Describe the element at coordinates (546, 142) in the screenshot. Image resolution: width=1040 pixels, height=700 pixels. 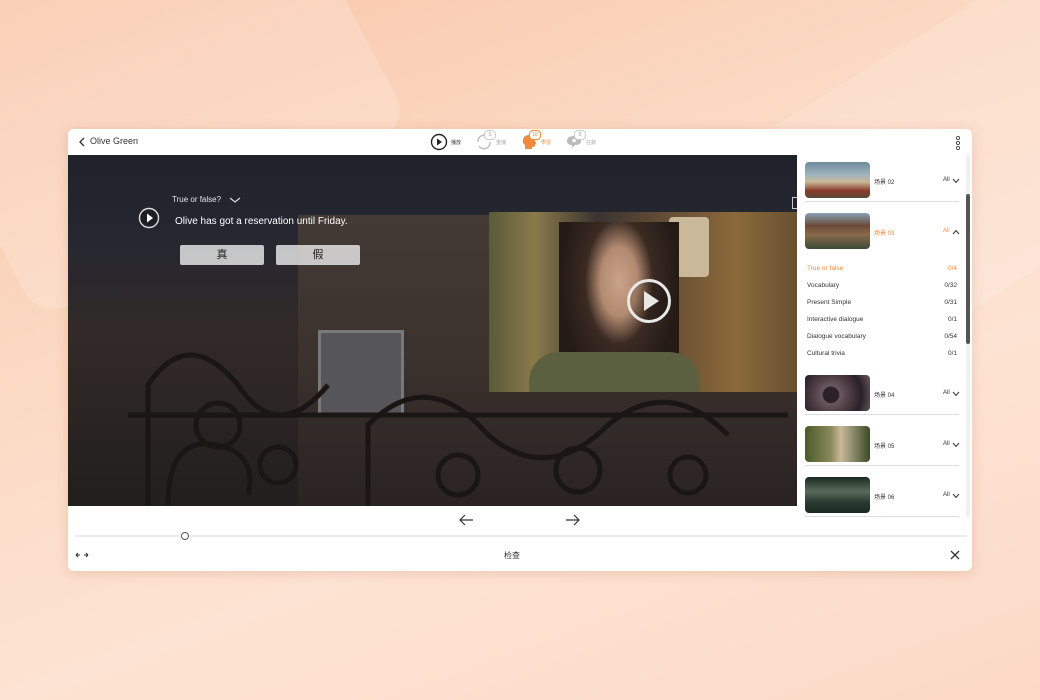
I see `mode-label: 學習` at that location.